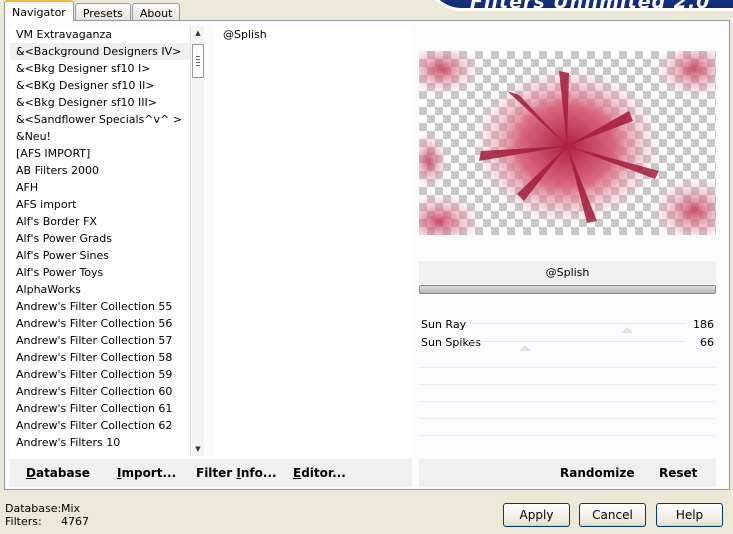 Image resolution: width=733 pixels, height=534 pixels. What do you see at coordinates (107, 204) in the screenshot?
I see `filter-category-item: AFS import` at bounding box center [107, 204].